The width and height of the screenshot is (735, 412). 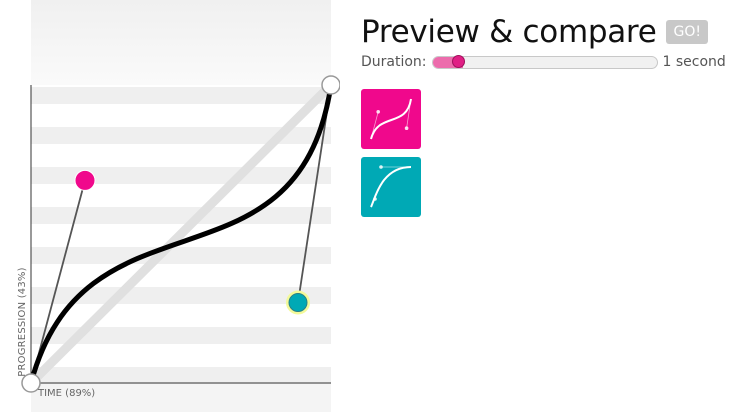 I want to click on preview-header: Preview & compare GO!, so click(x=534, y=32).